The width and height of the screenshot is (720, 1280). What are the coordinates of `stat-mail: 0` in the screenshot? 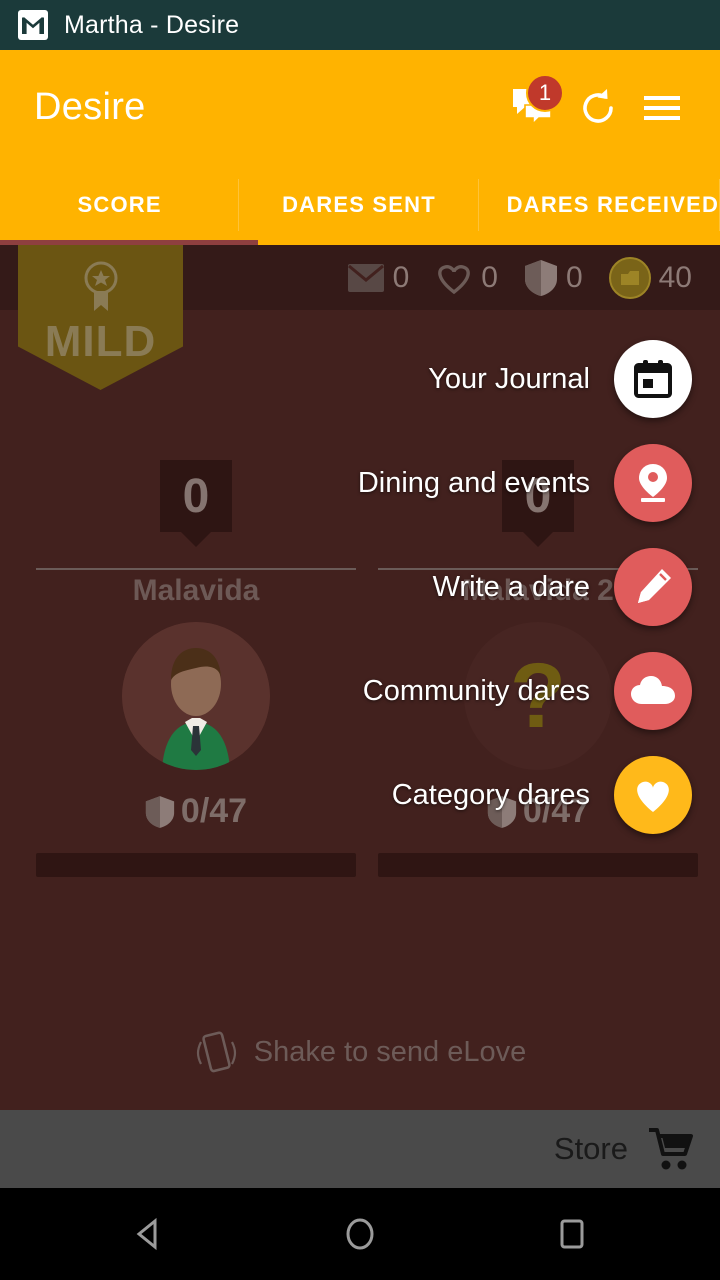 It's located at (378, 277).